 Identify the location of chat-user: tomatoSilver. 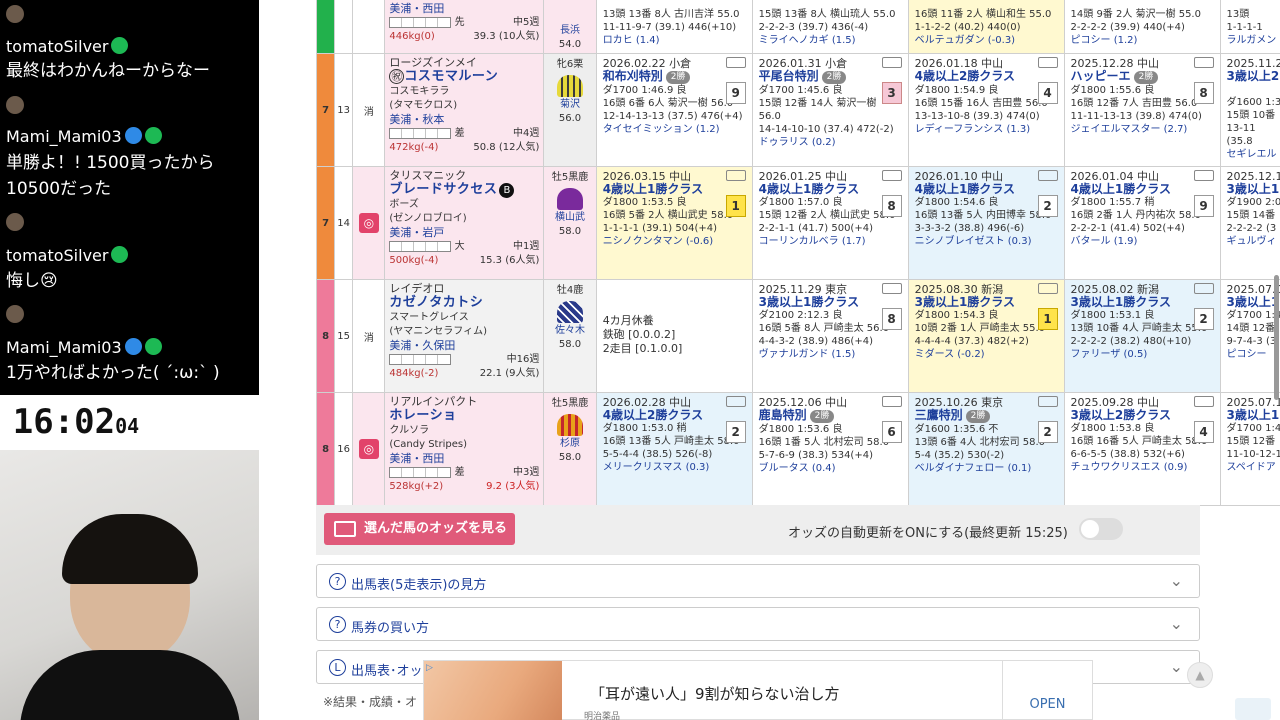
(67, 255).